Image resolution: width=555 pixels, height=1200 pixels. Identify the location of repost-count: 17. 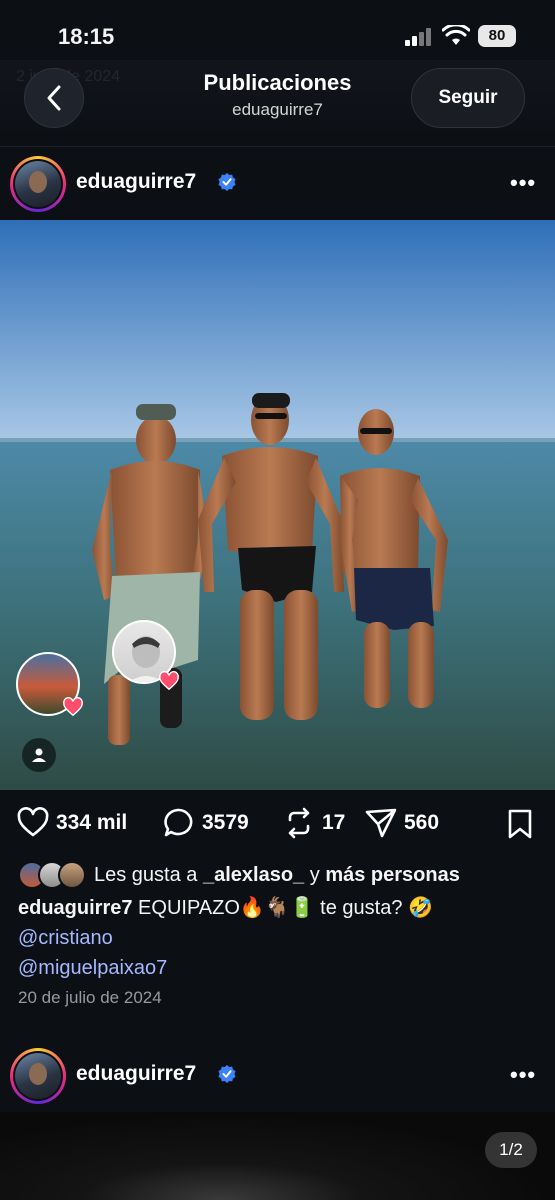
(334, 822).